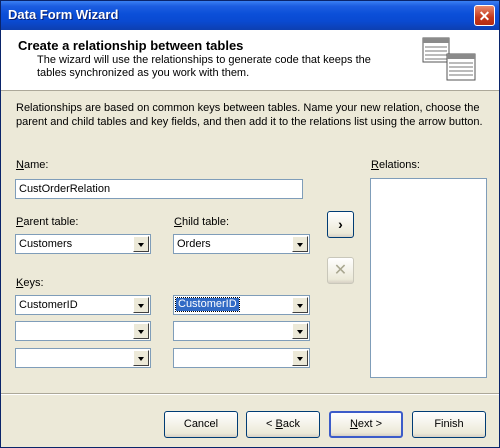 This screenshot has height=448, width=500. I want to click on parent-table-select: Customers, so click(83, 244).